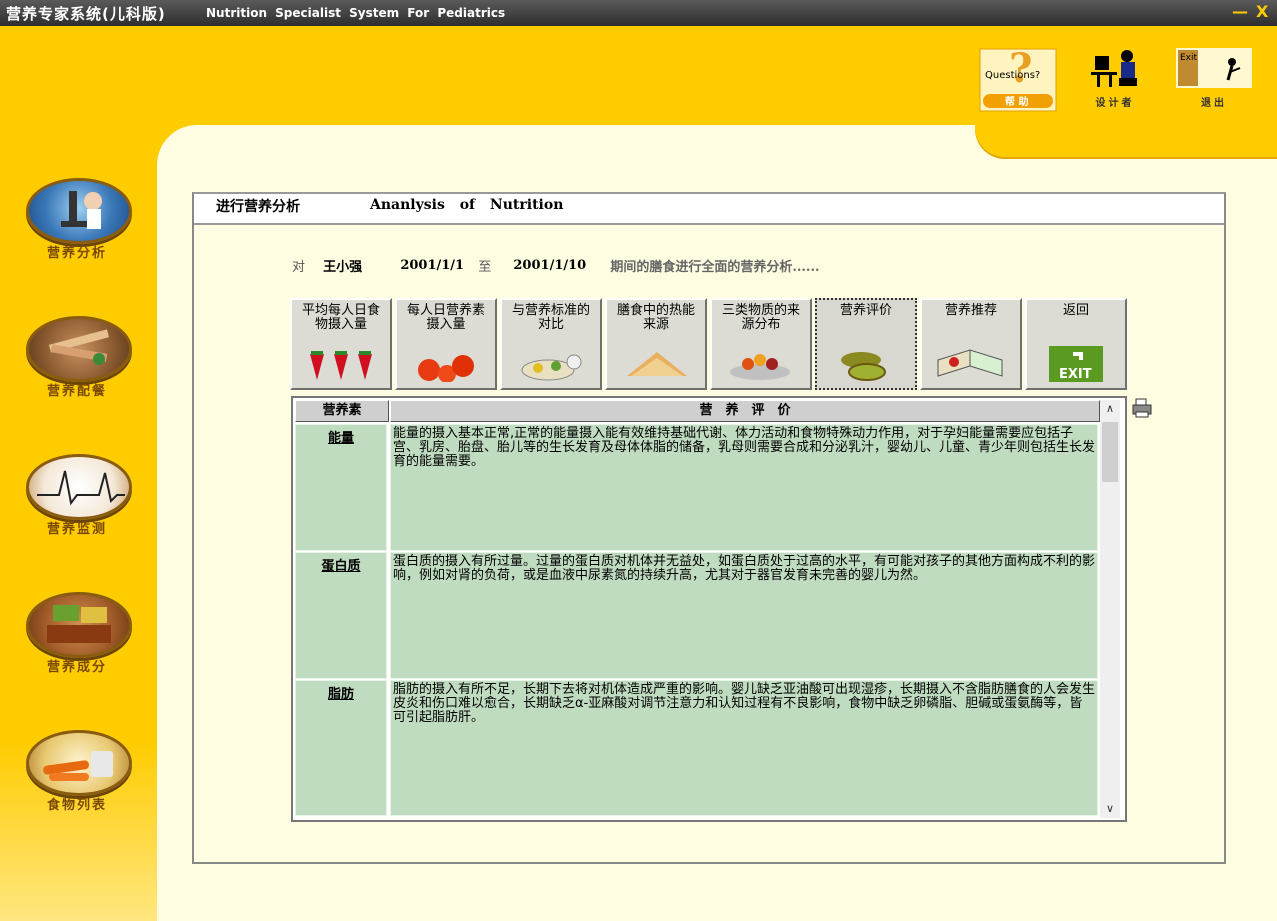  What do you see at coordinates (971, 344) in the screenshot?
I see `nutrition-recommendation-button: 营养推荐` at bounding box center [971, 344].